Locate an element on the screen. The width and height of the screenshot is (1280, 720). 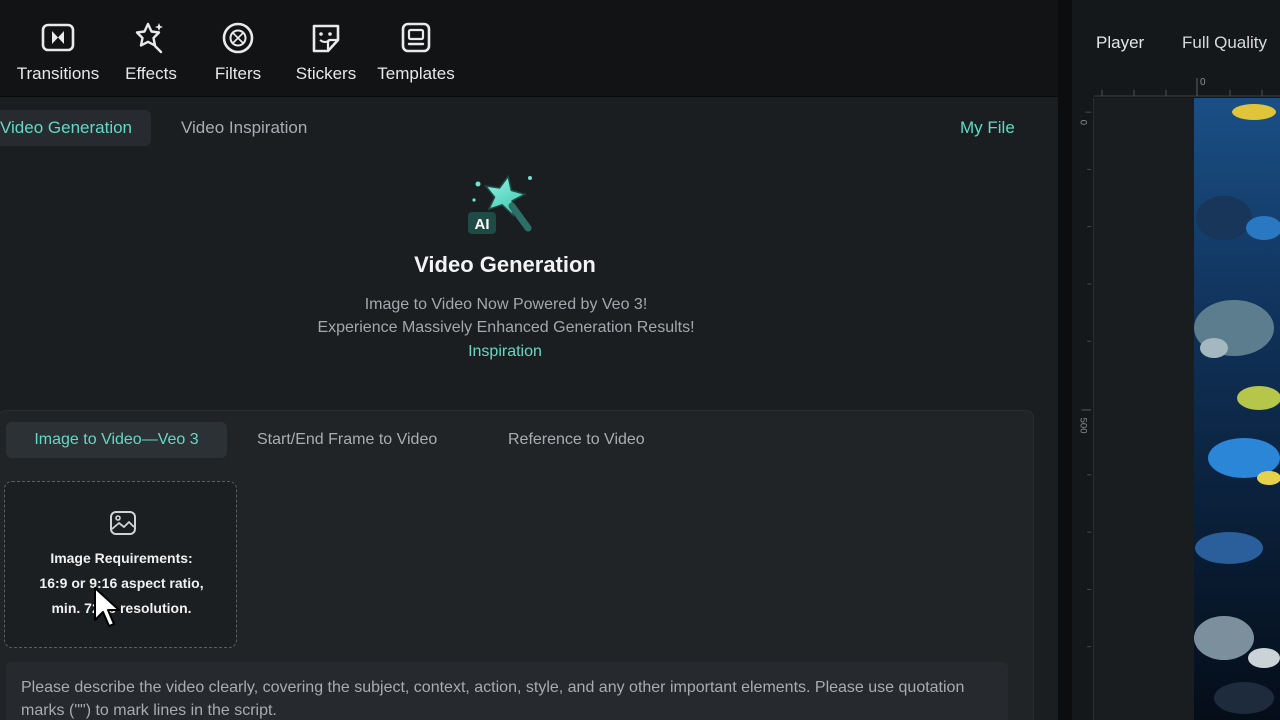
ai-badge-text: AI is located at coordinates (482, 224).